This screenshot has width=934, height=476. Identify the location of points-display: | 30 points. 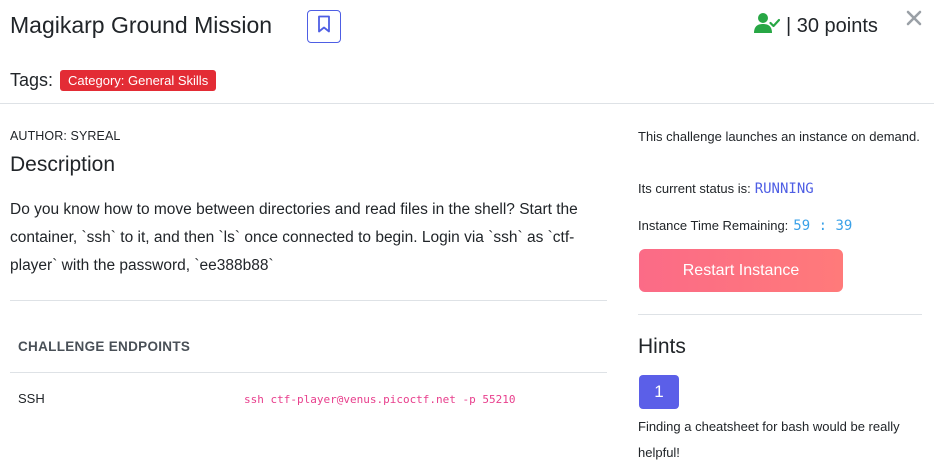
(816, 26).